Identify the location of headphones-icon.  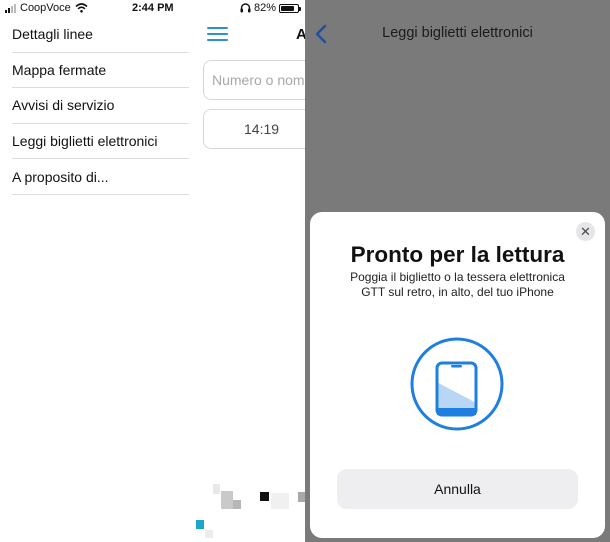
(245, 8).